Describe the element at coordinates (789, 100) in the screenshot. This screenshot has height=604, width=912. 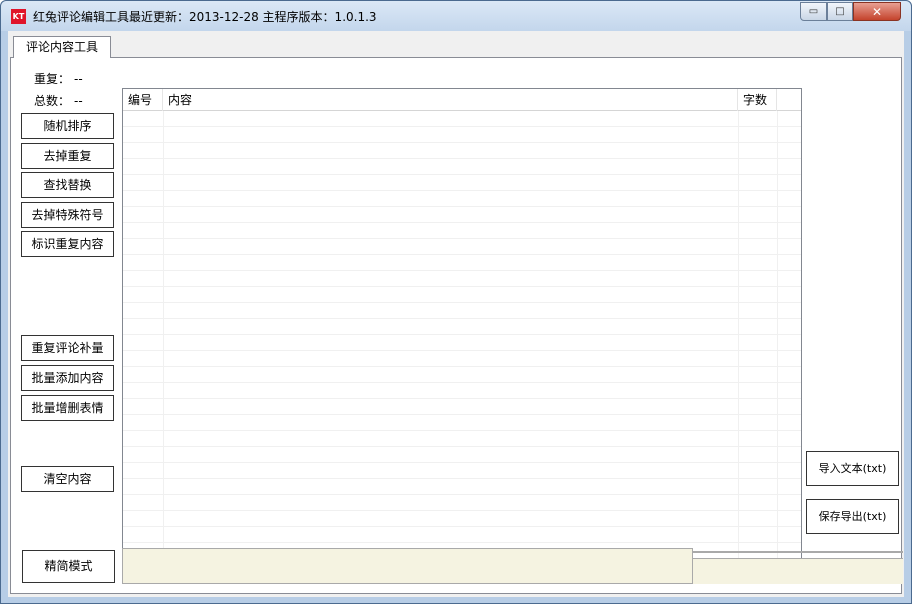
I see `column-header-filler` at that location.